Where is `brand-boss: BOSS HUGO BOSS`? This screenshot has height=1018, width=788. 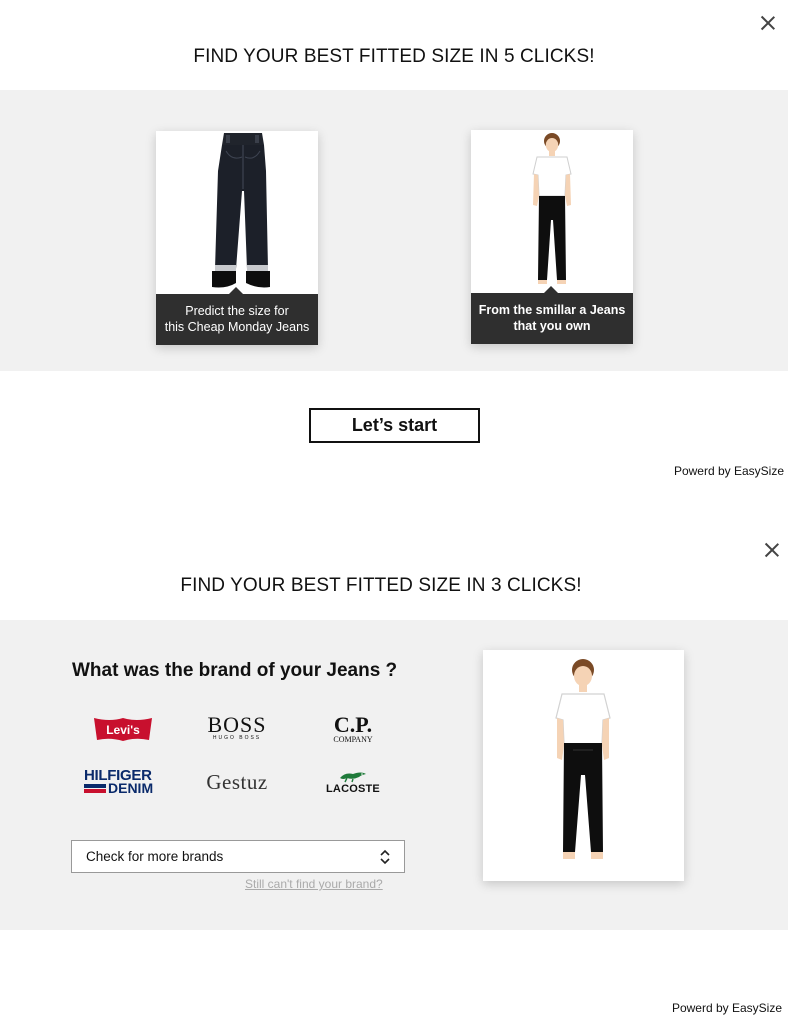
brand-boss: BOSS HUGO BOSS is located at coordinates (237, 728).